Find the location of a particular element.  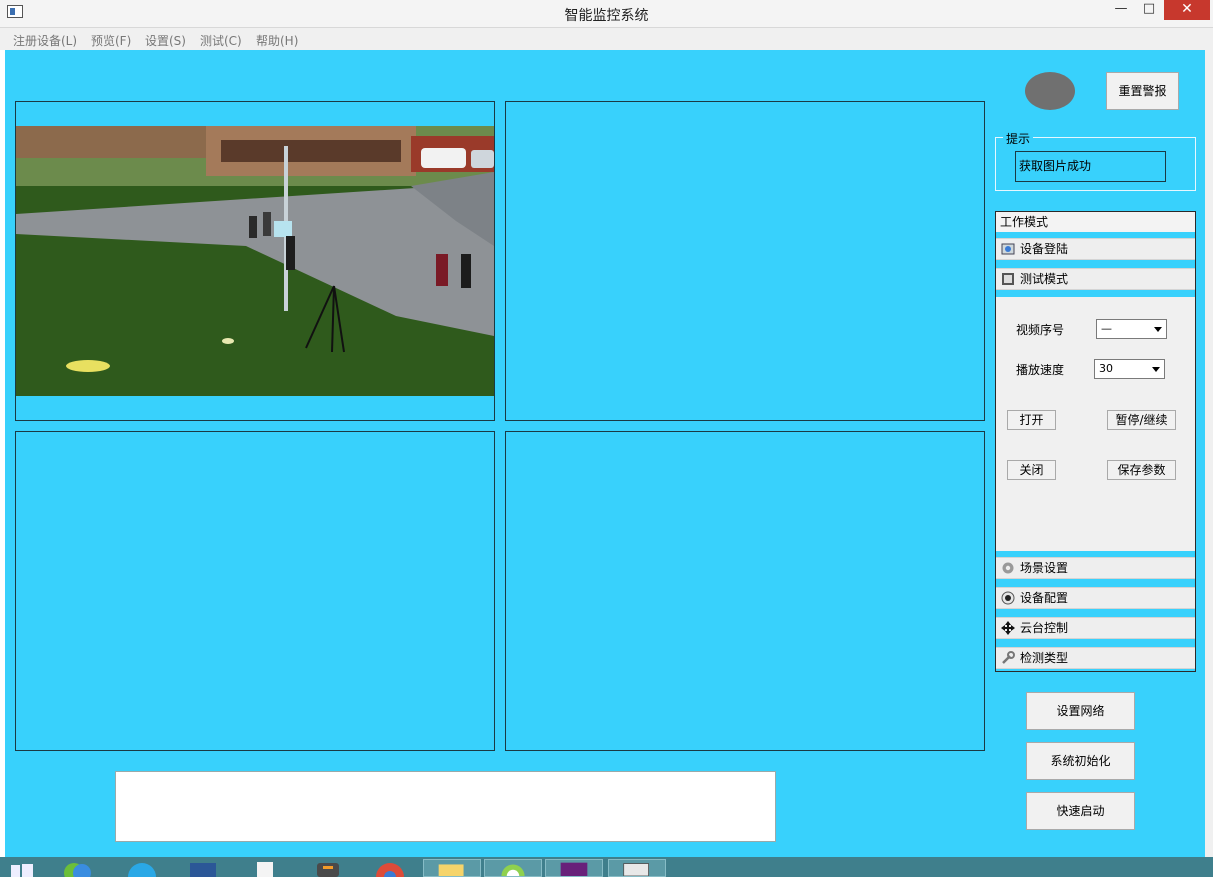

camera-frame-image is located at coordinates (255, 261).